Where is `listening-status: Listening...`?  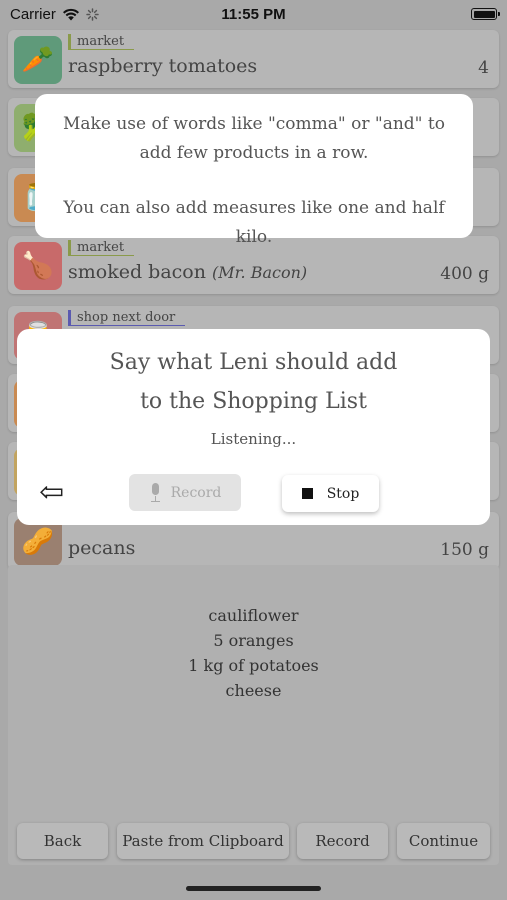 listening-status: Listening... is located at coordinates (253, 439).